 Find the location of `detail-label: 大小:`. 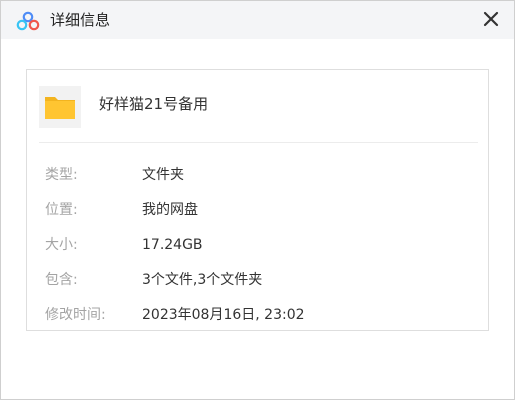

detail-label: 大小: is located at coordinates (61, 245).